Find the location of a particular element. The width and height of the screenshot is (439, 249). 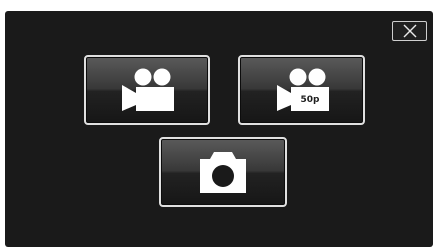

photo-mode-button is located at coordinates (223, 172).